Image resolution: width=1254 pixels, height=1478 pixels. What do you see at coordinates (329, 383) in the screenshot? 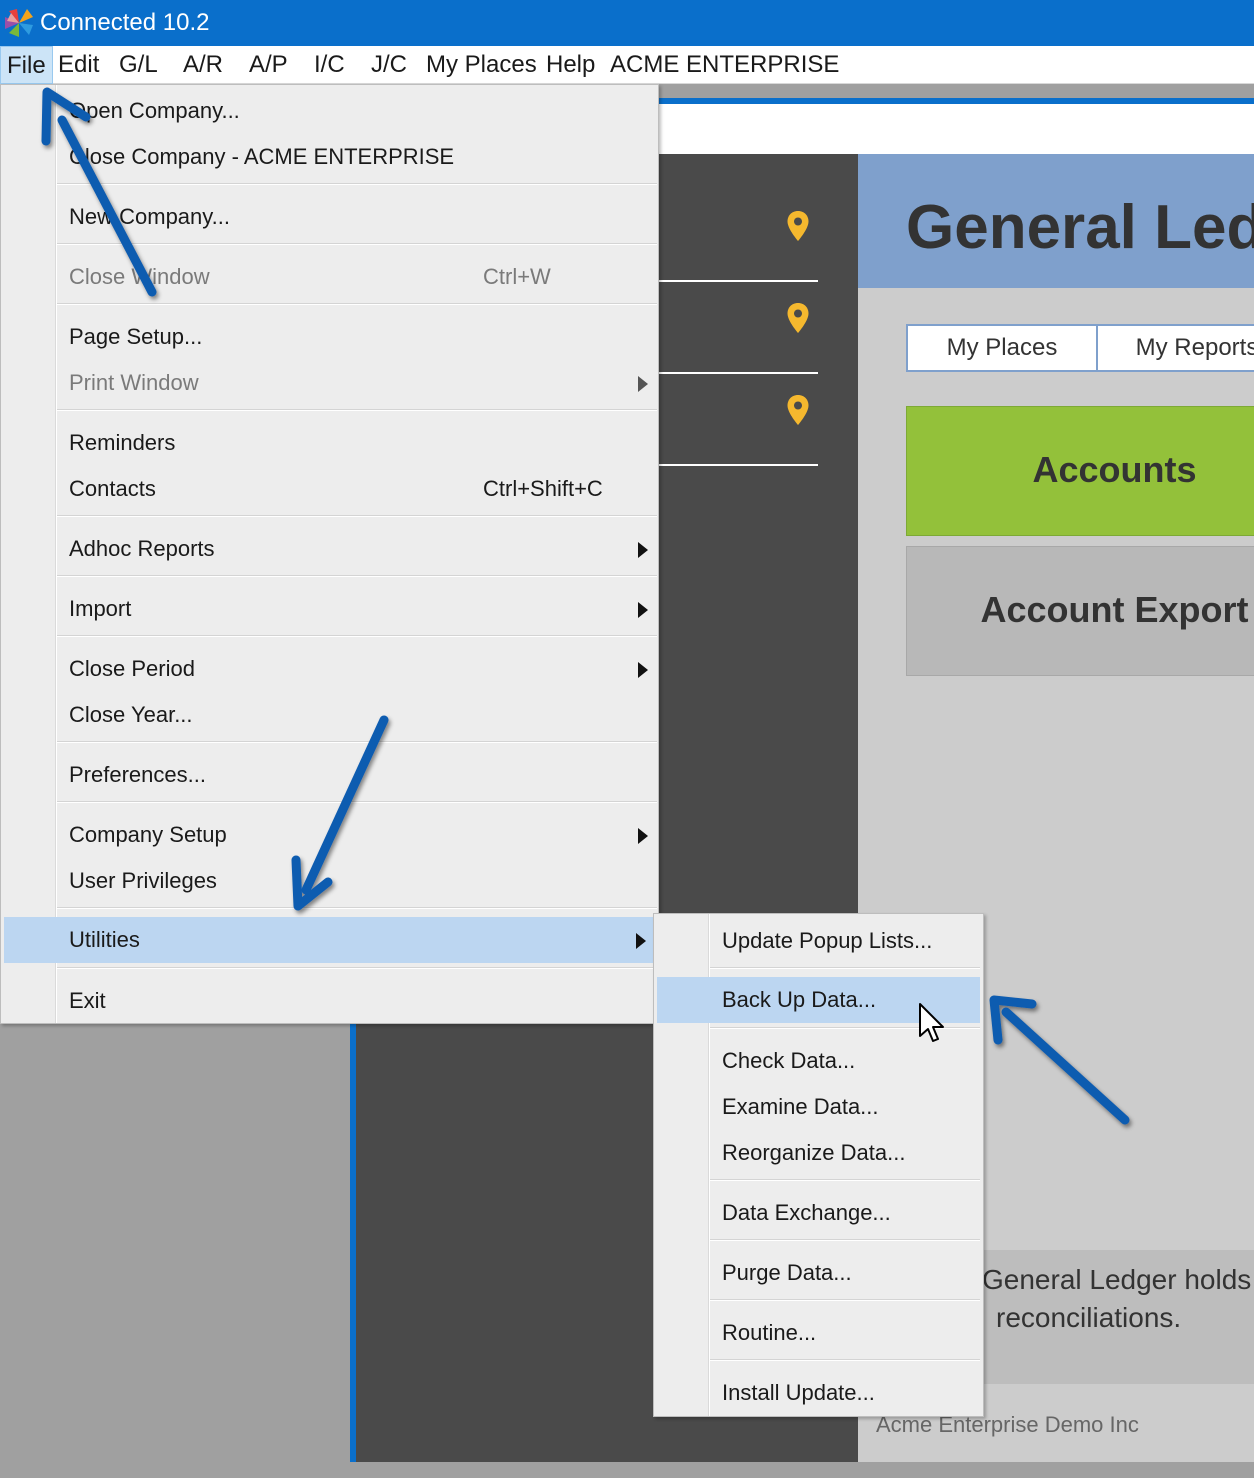
I see `menu-item-print-window: Print Window` at bounding box center [329, 383].